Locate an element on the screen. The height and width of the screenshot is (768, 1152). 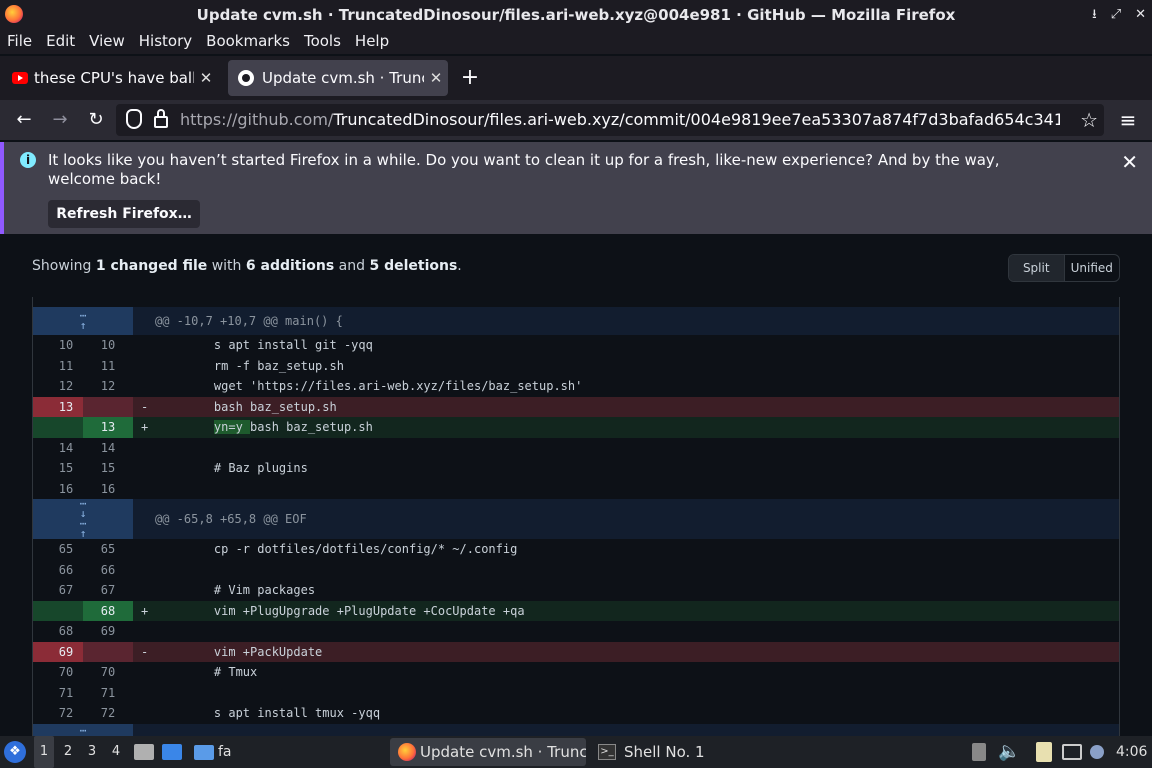
code-text: s apt install git -yqq is located at coordinates (279, 345).